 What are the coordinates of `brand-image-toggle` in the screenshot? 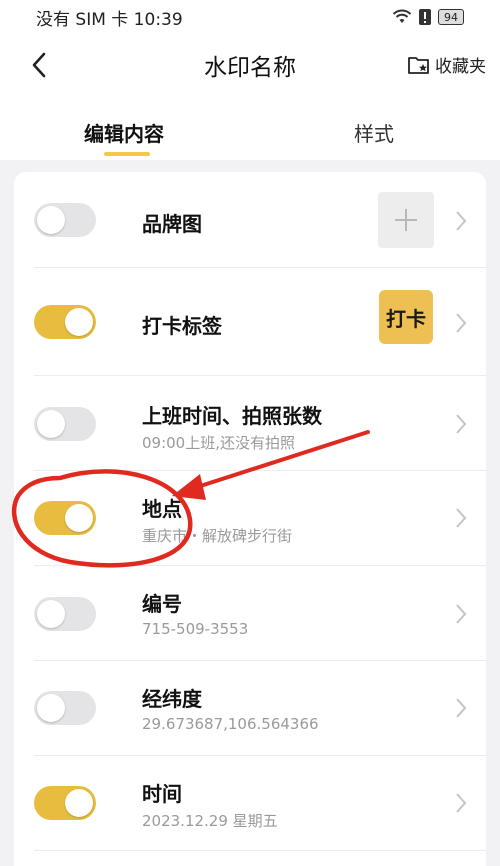 It's located at (65, 220).